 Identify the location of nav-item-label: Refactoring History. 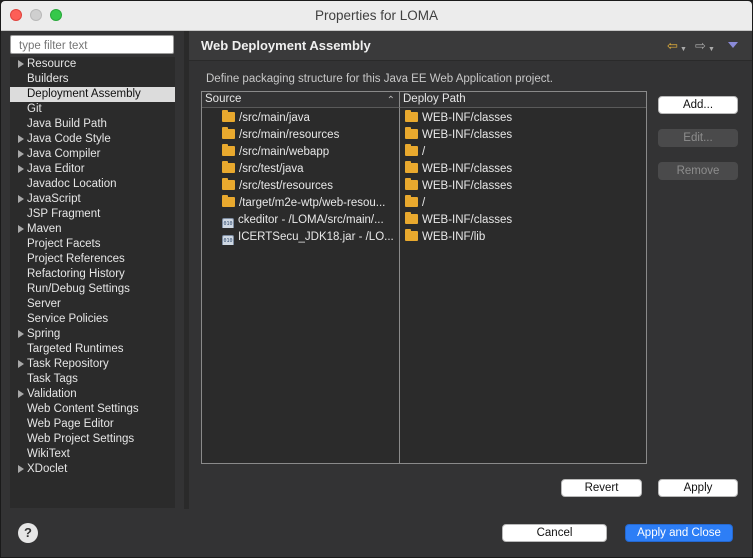
(76, 274).